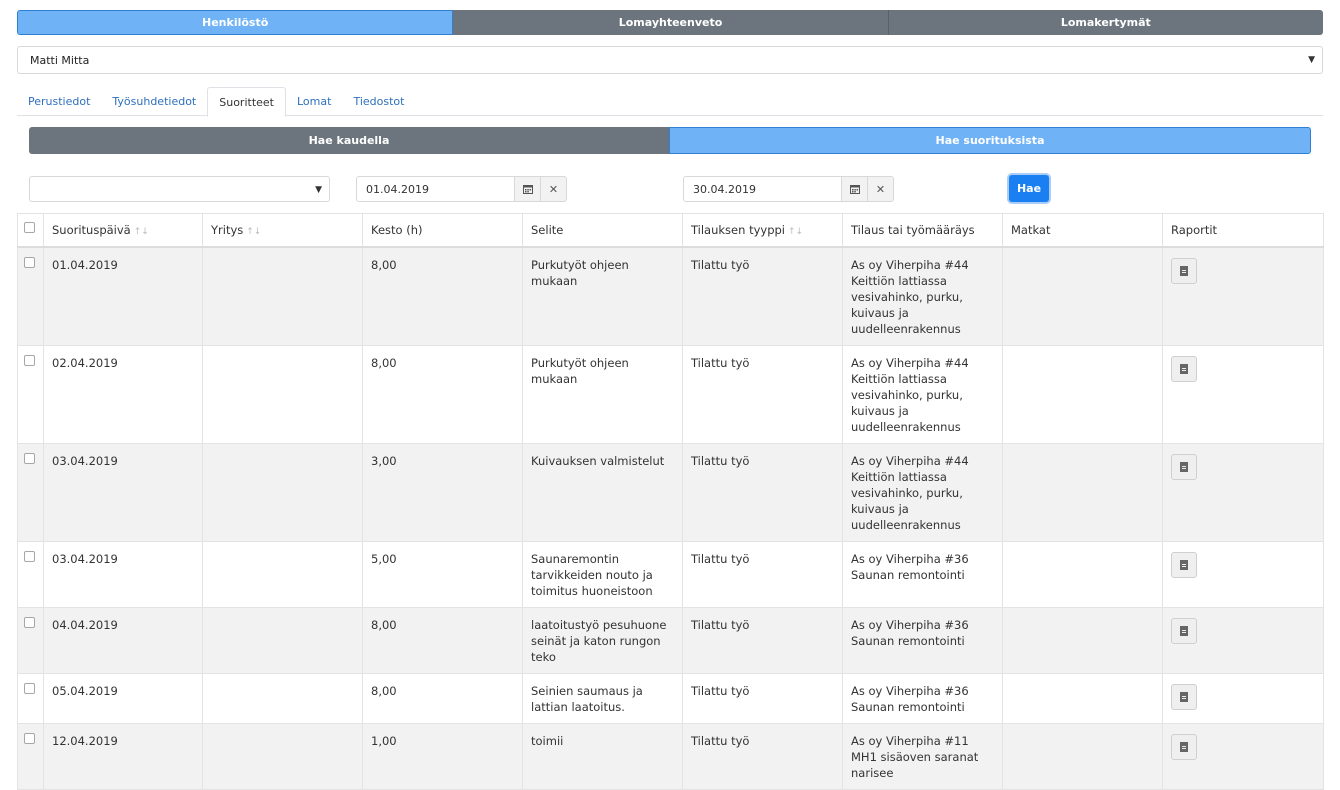  I want to click on filter-select: ▼, so click(179, 189).